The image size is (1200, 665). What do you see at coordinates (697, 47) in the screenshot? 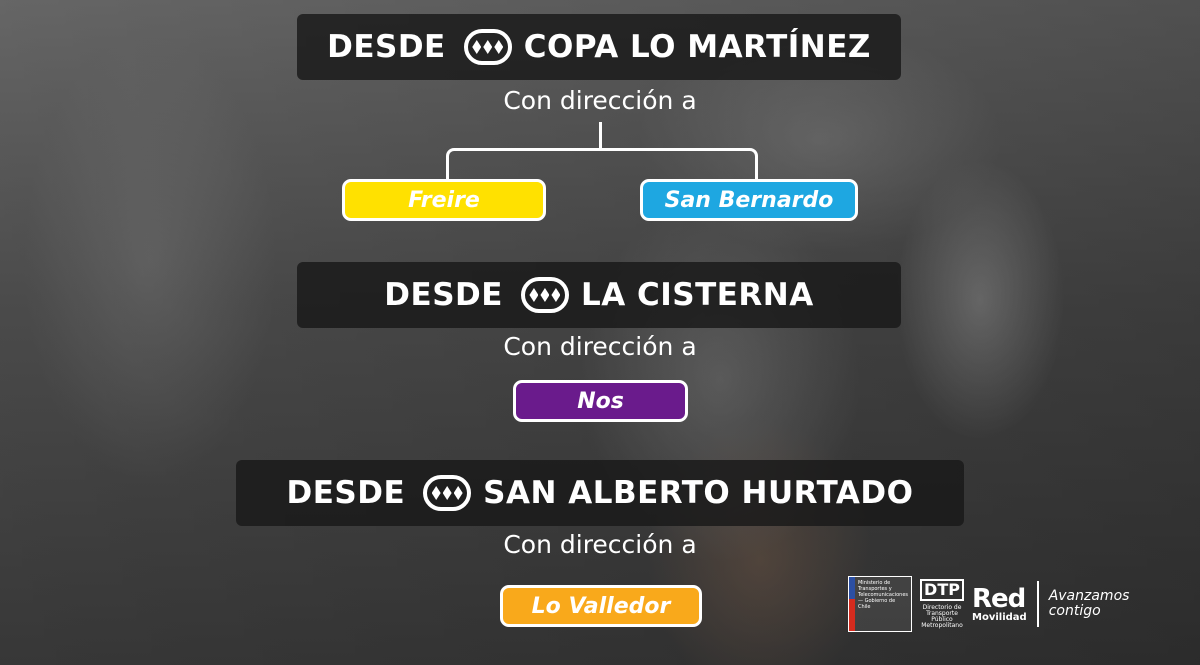
I see `station-name: COPA LO MARTÍNEZ` at bounding box center [697, 47].